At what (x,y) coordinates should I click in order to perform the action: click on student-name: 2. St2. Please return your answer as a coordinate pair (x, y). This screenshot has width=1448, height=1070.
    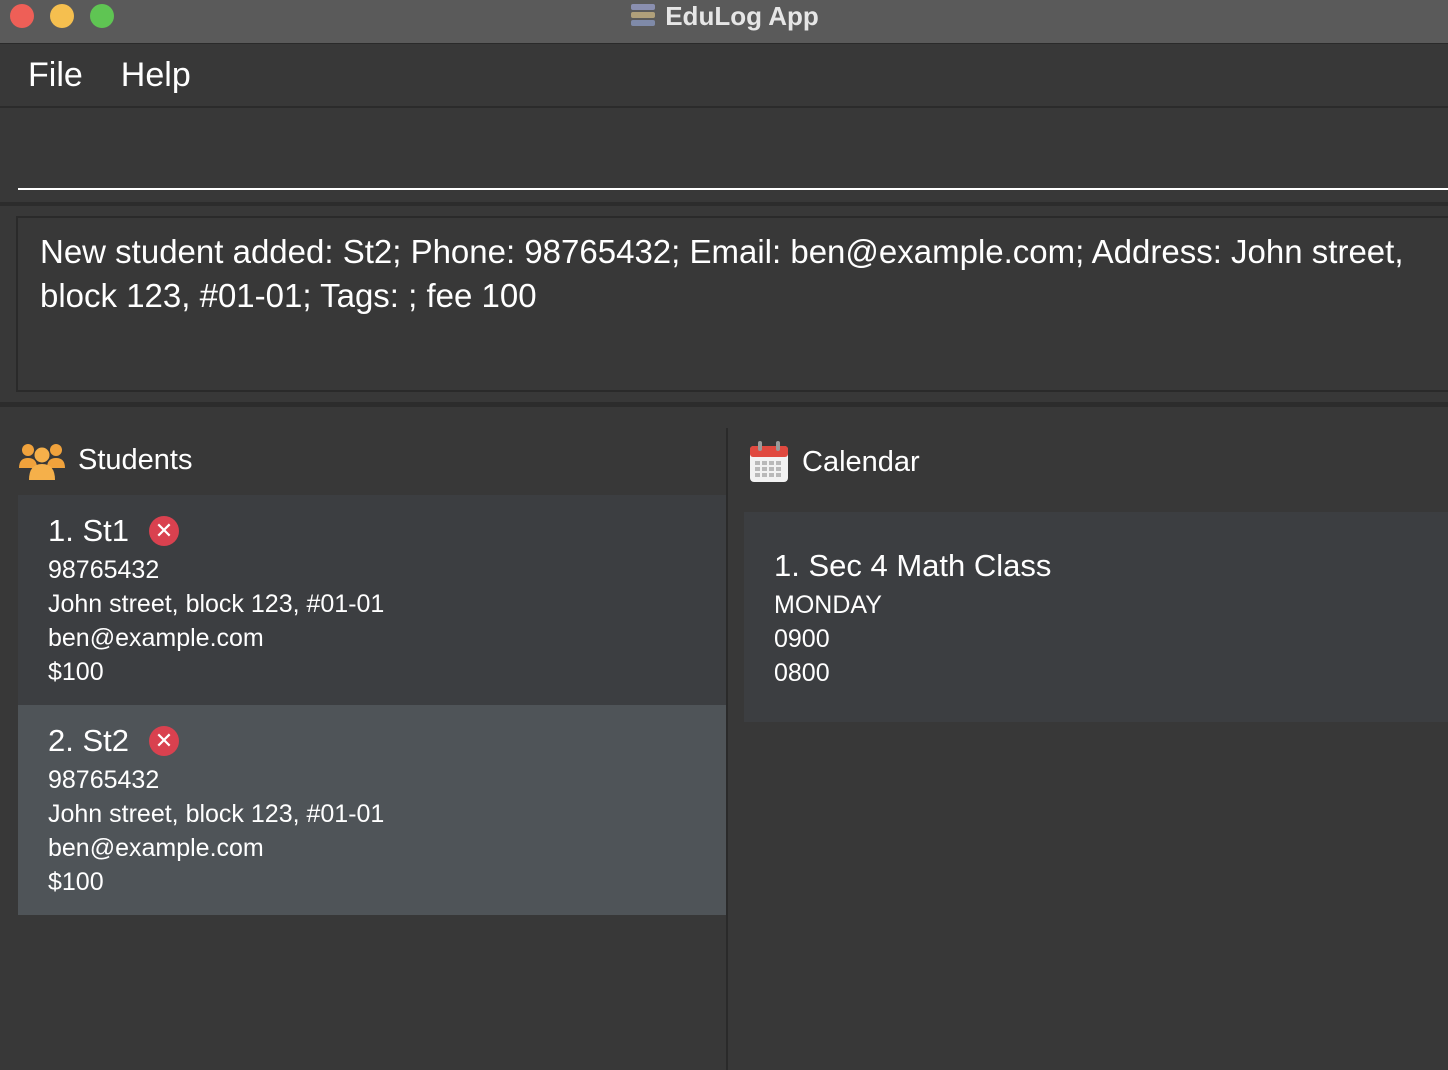
    Looking at the image, I should click on (88, 740).